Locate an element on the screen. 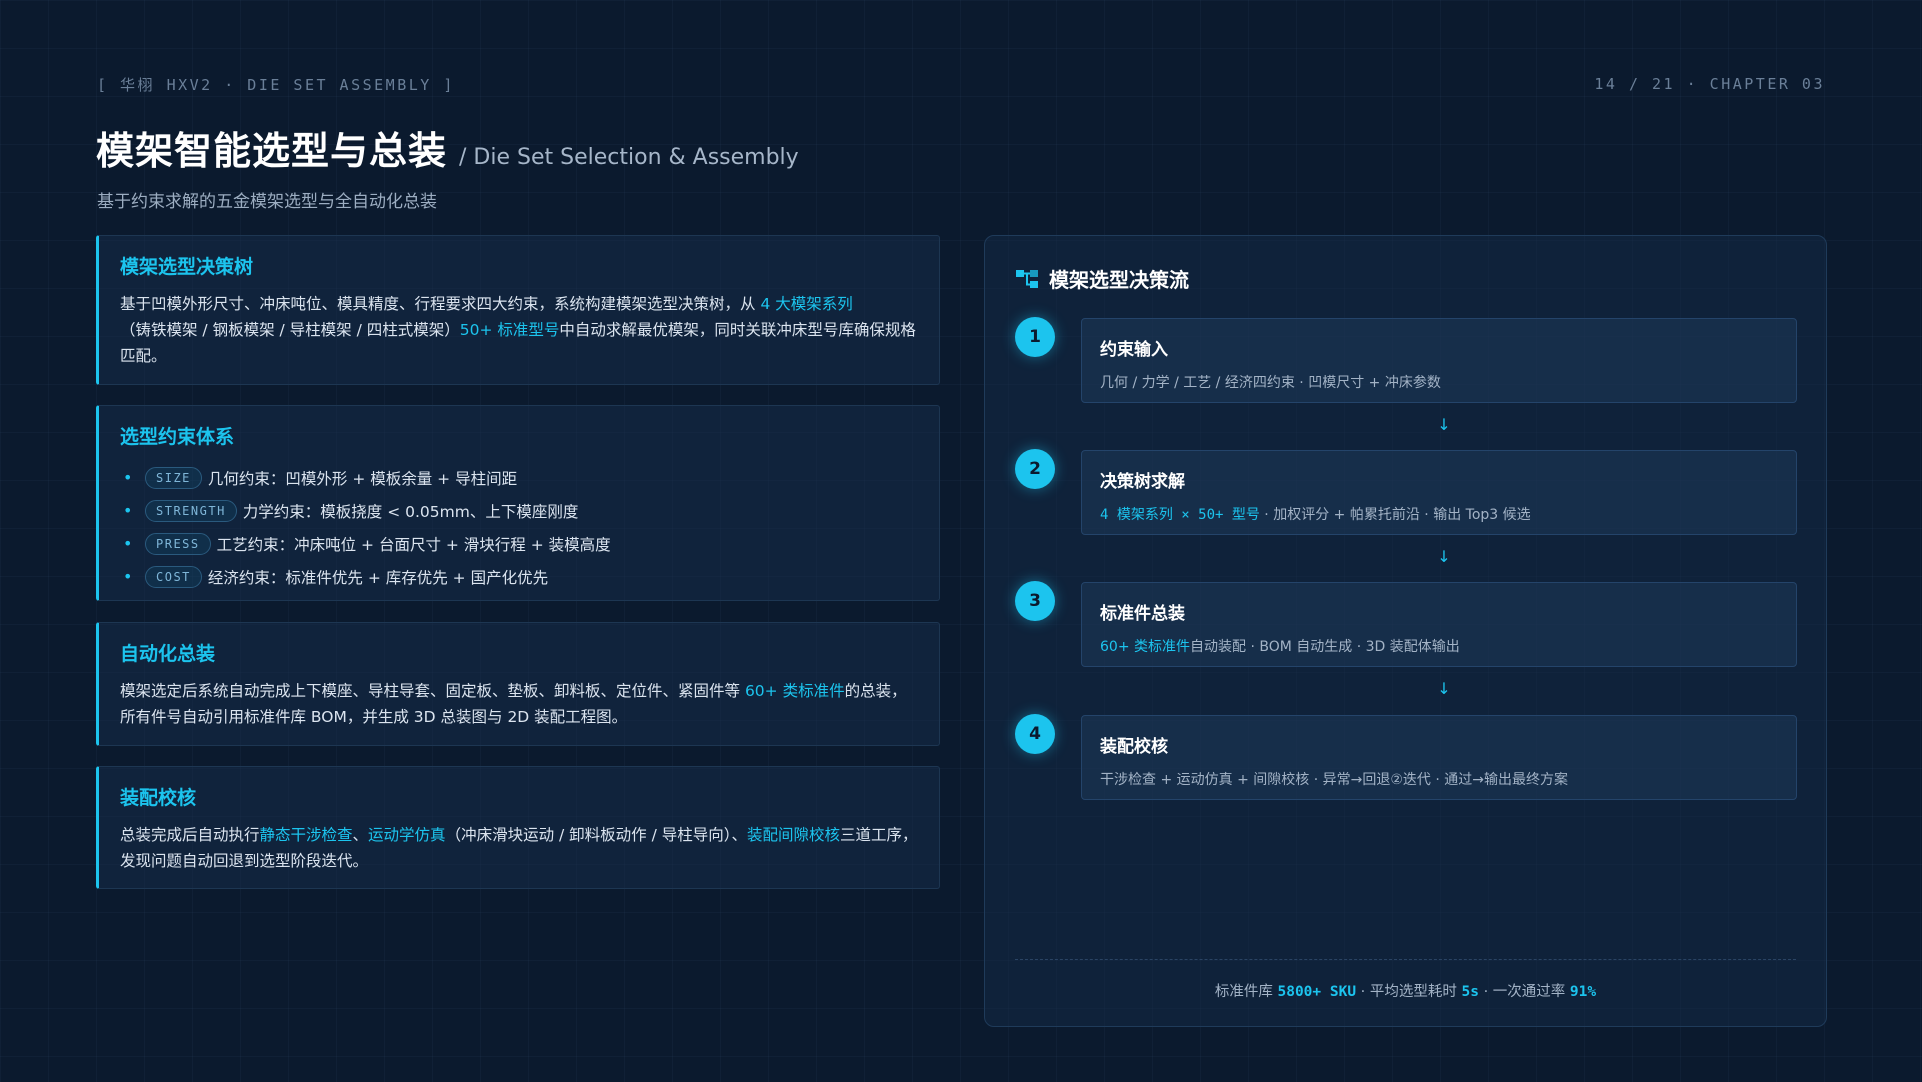  step-card: 约束输入 几何 / 力学 / 工艺 / 经济四约束 · 凹模尺寸 + 冲床参数 is located at coordinates (1439, 360).